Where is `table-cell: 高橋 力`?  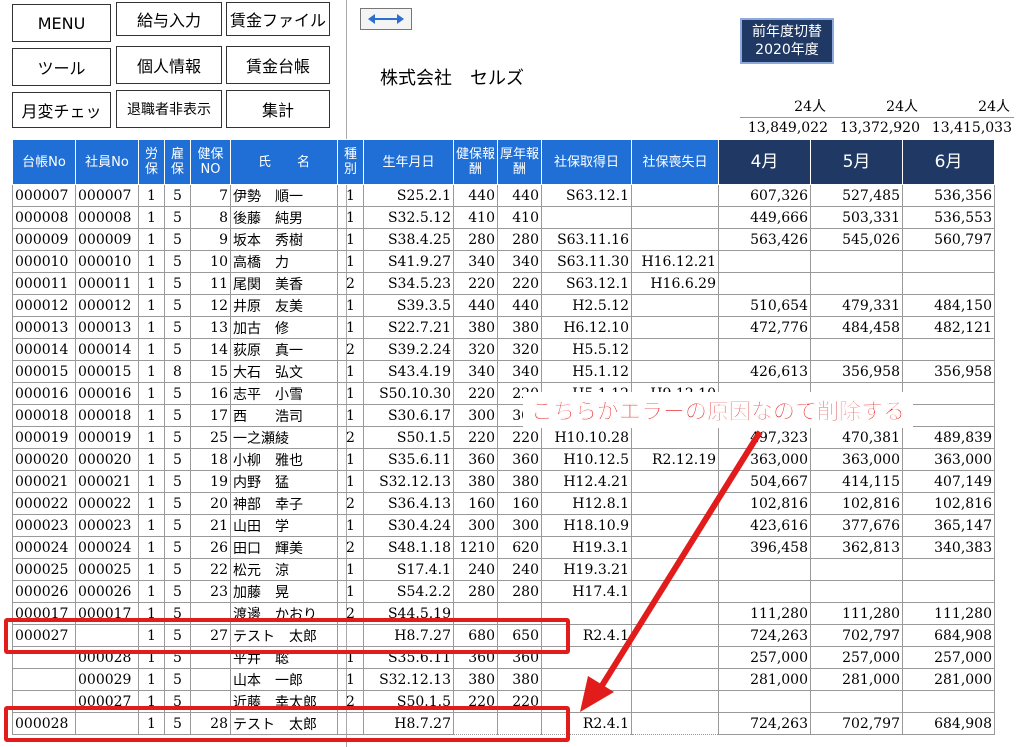 table-cell: 高橋 力 is located at coordinates (284, 261).